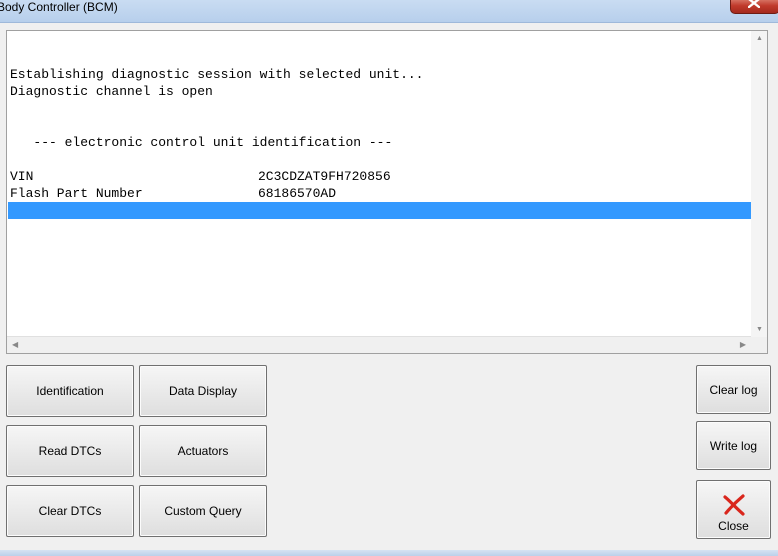  I want to click on log-line-selected, so click(380, 210).